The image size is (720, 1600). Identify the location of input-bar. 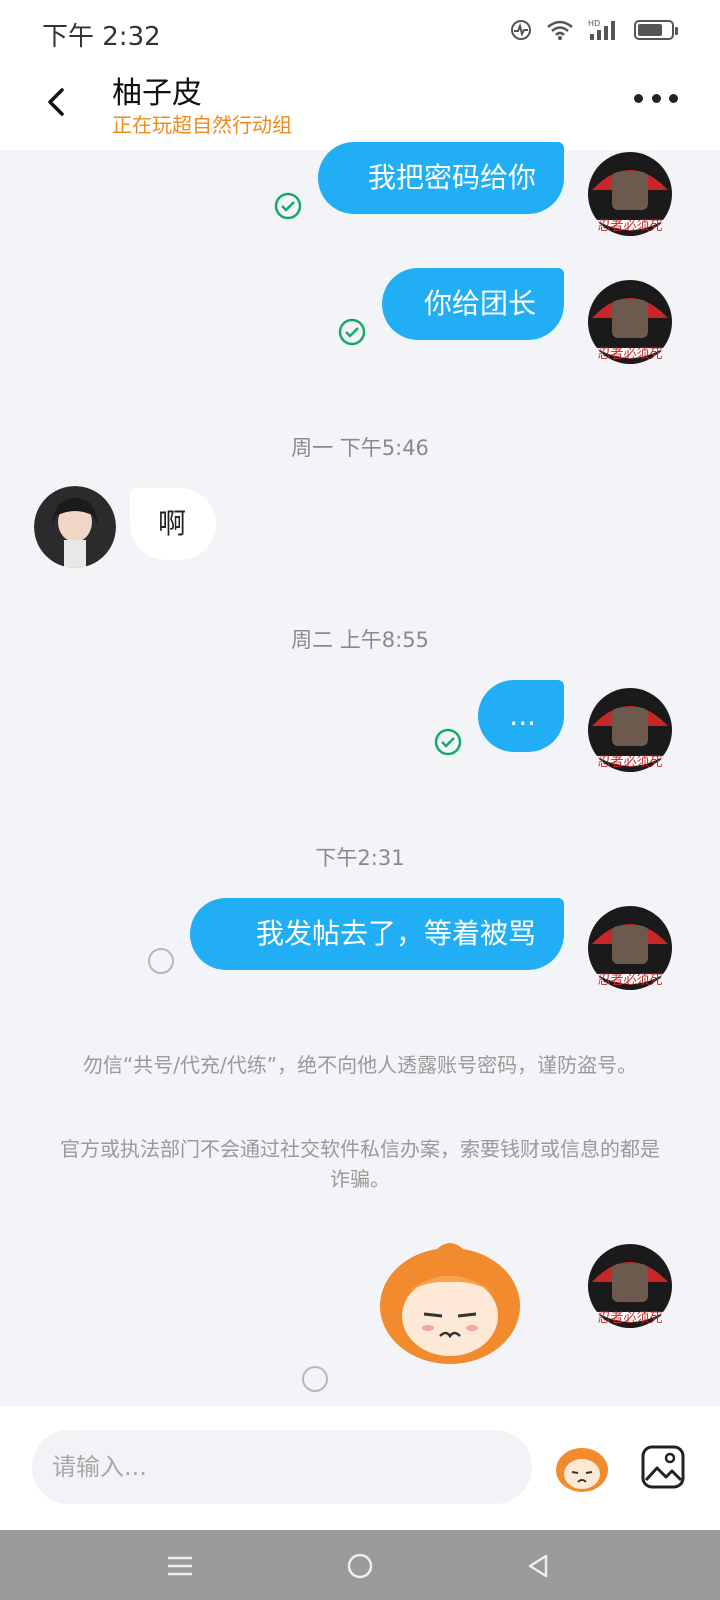
(360, 1468).